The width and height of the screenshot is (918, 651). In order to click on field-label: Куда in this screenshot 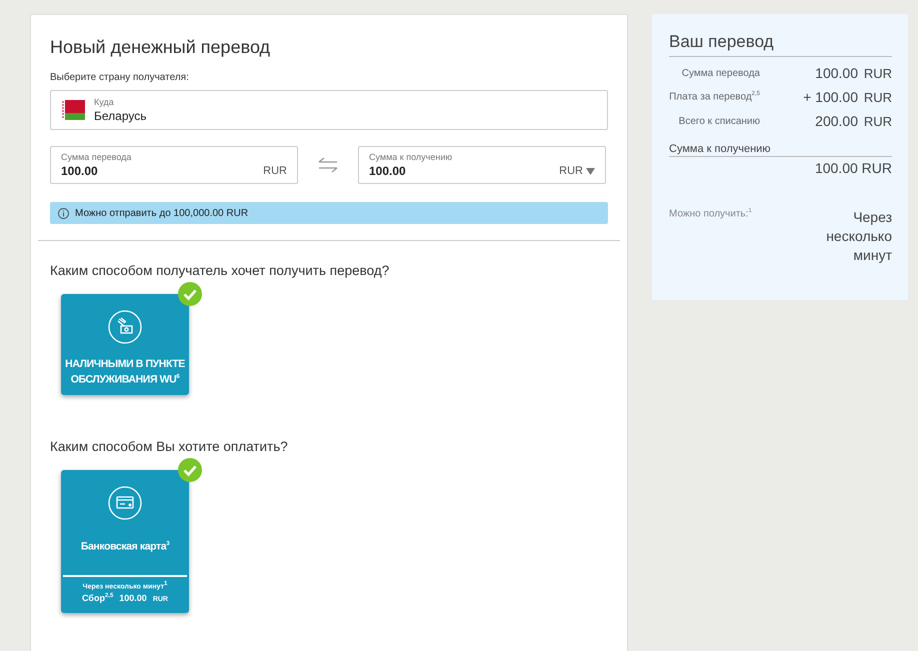, I will do `click(104, 102)`.